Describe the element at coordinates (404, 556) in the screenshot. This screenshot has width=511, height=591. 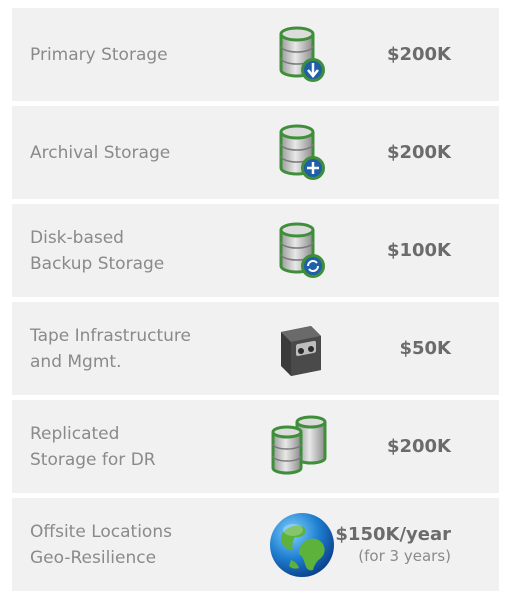
I see `cost-note: (for 3 years)` at that location.